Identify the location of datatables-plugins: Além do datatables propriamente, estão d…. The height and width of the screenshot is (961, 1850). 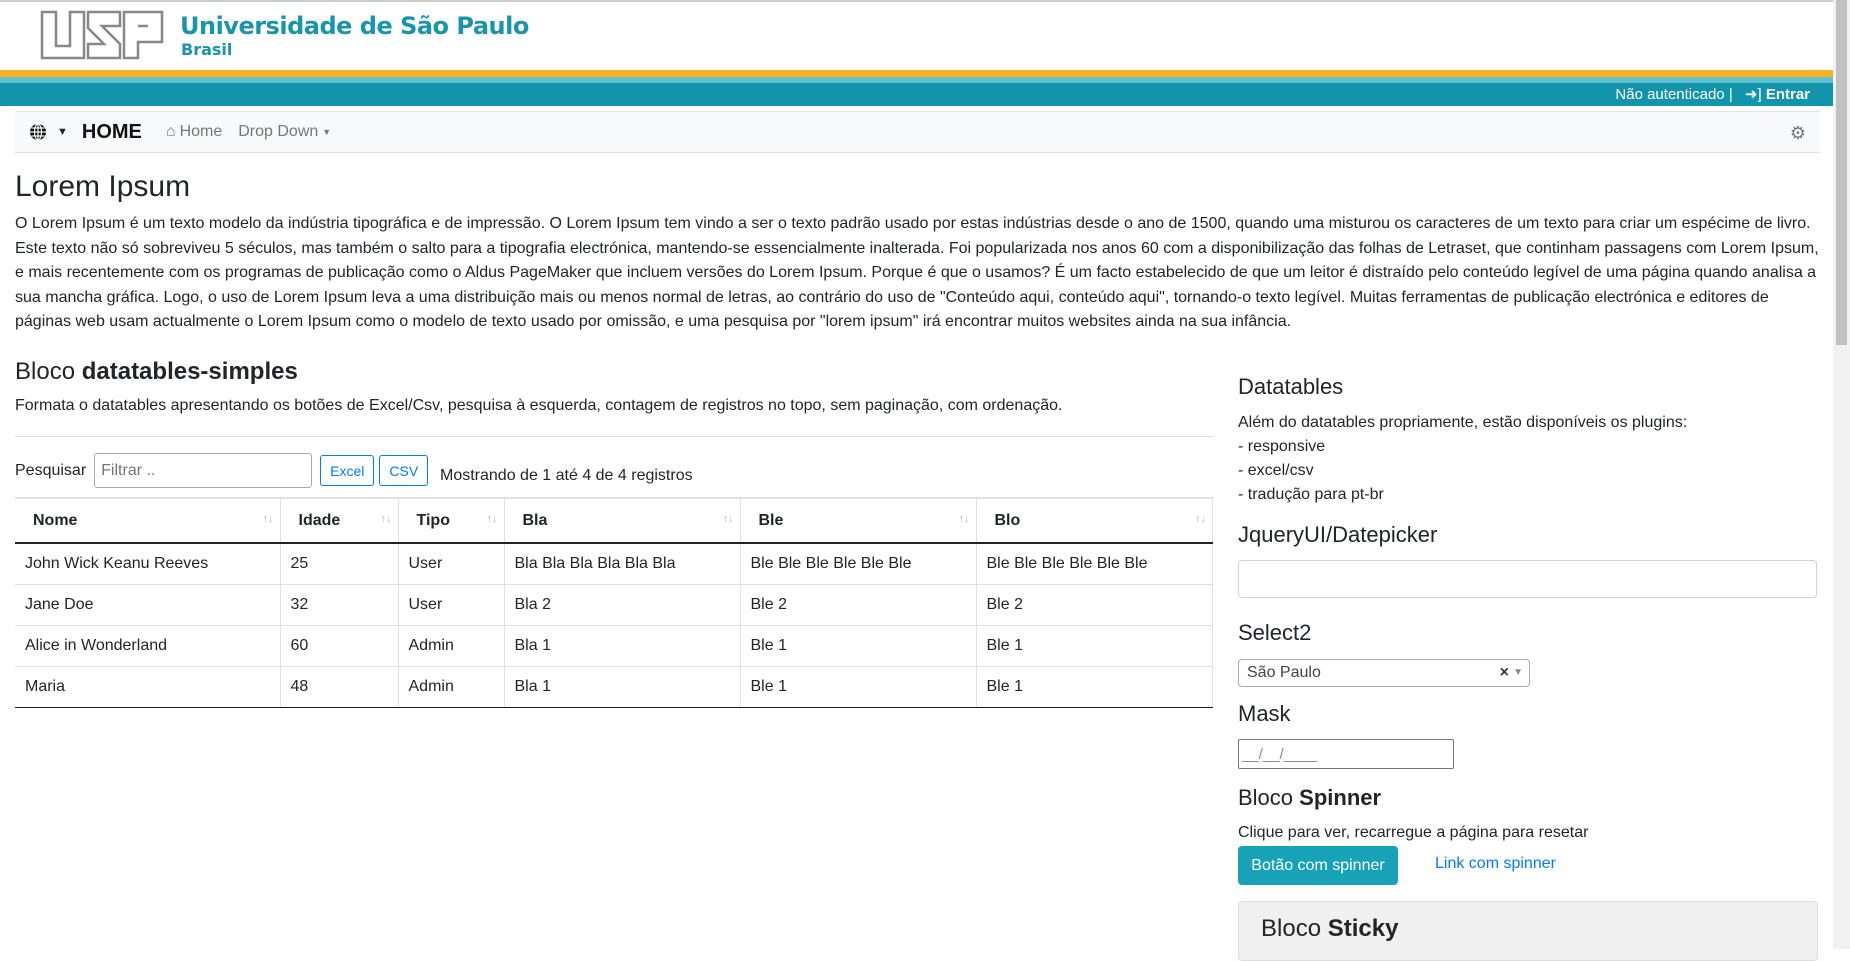
(1462, 459).